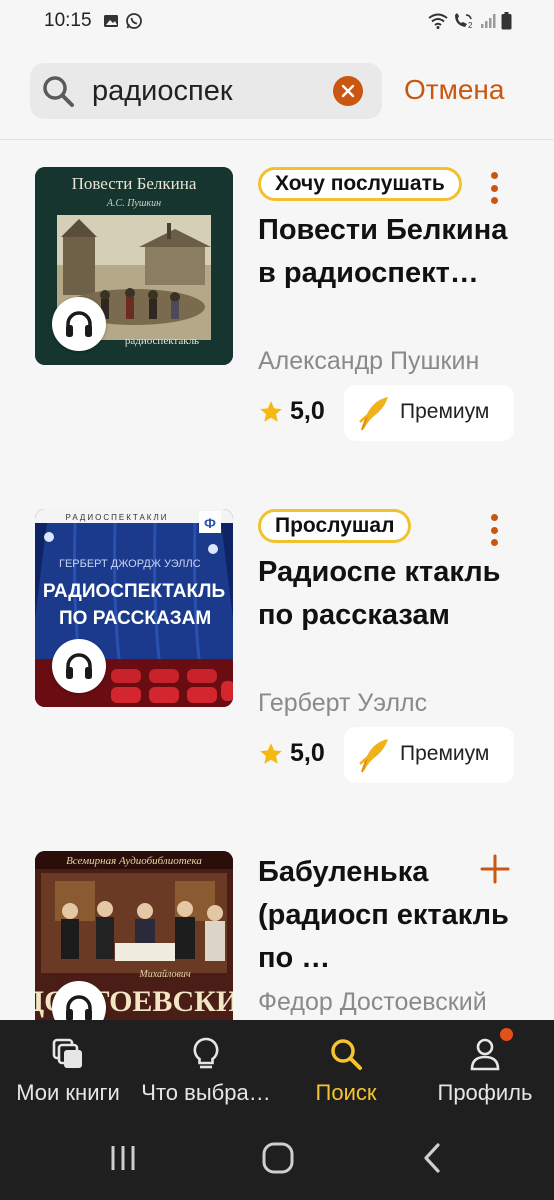 The height and width of the screenshot is (1200, 554). Describe the element at coordinates (488, 21) in the screenshot. I see `signal-icon` at that location.